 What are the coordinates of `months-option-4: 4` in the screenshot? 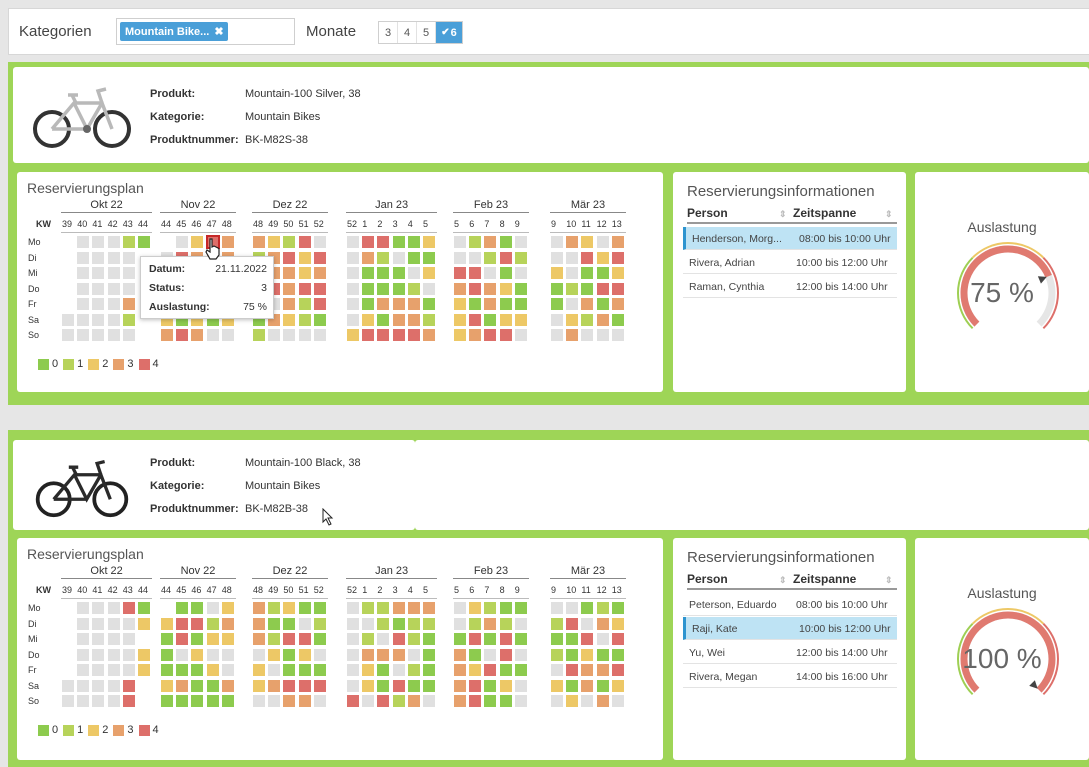 It's located at (407, 32).